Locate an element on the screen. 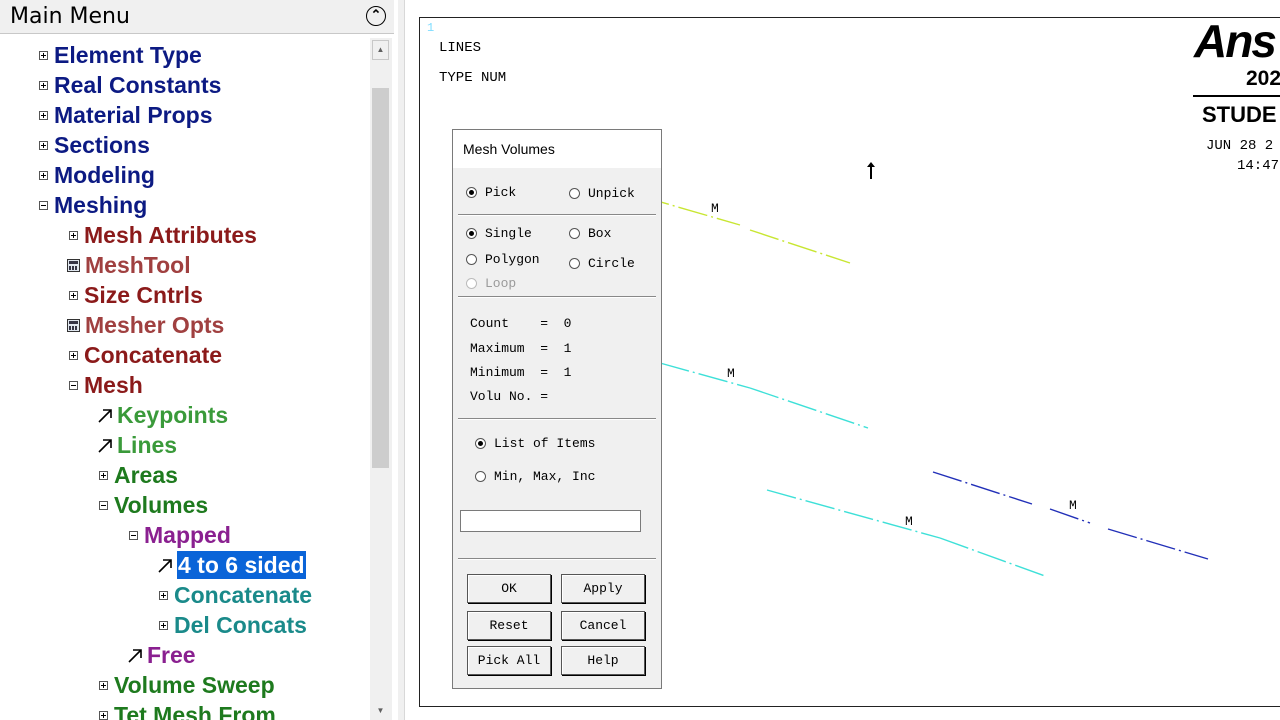 This screenshot has height=720, width=1280. tree-item-meshtool: MeshTool is located at coordinates (129, 265).